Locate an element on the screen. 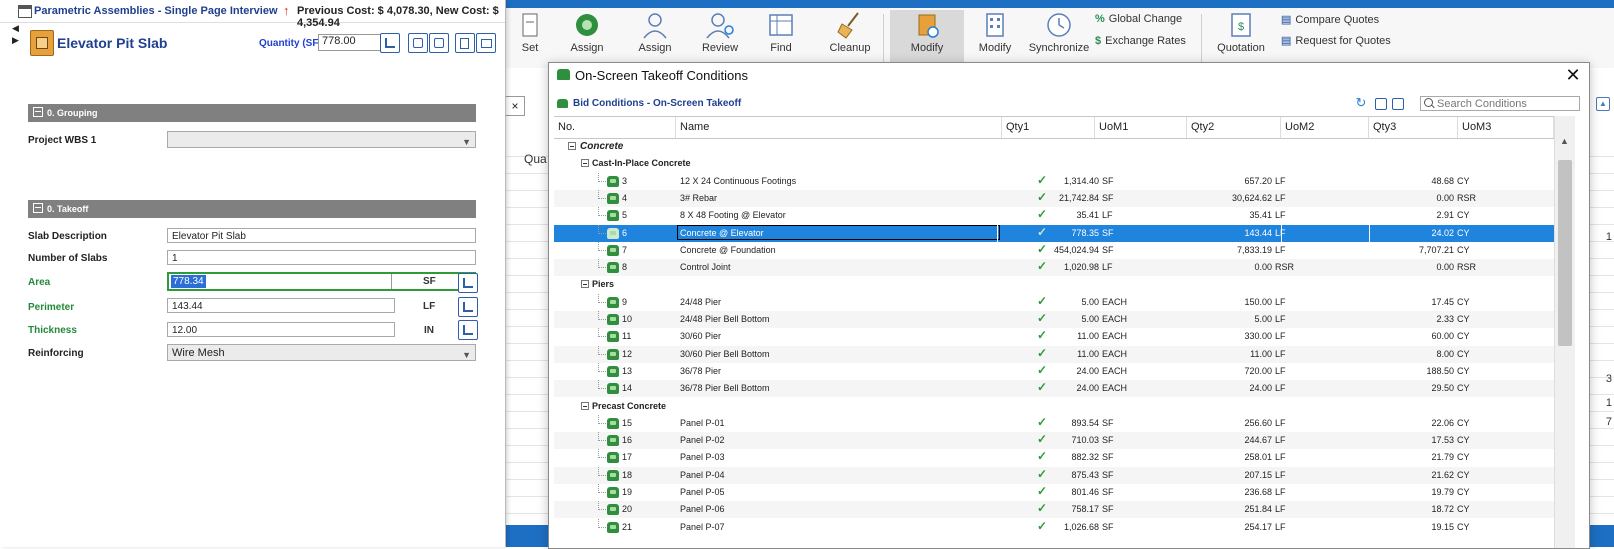 This screenshot has height=549, width=1614. area-input: 778.34 SF is located at coordinates (321, 281).